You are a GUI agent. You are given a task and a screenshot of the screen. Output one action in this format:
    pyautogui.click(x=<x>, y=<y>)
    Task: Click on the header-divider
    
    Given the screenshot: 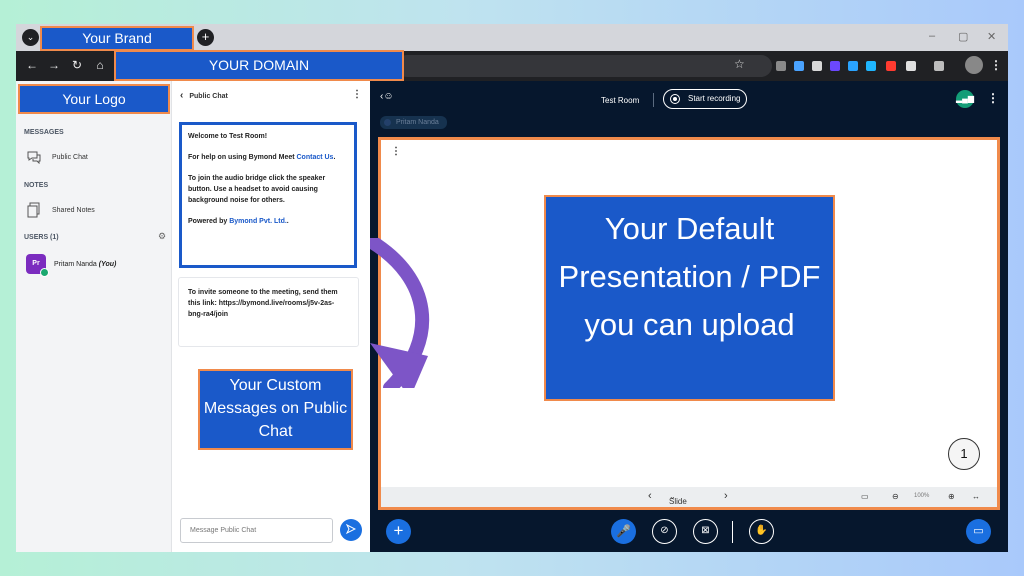 What is the action you would take?
    pyautogui.click(x=653, y=100)
    